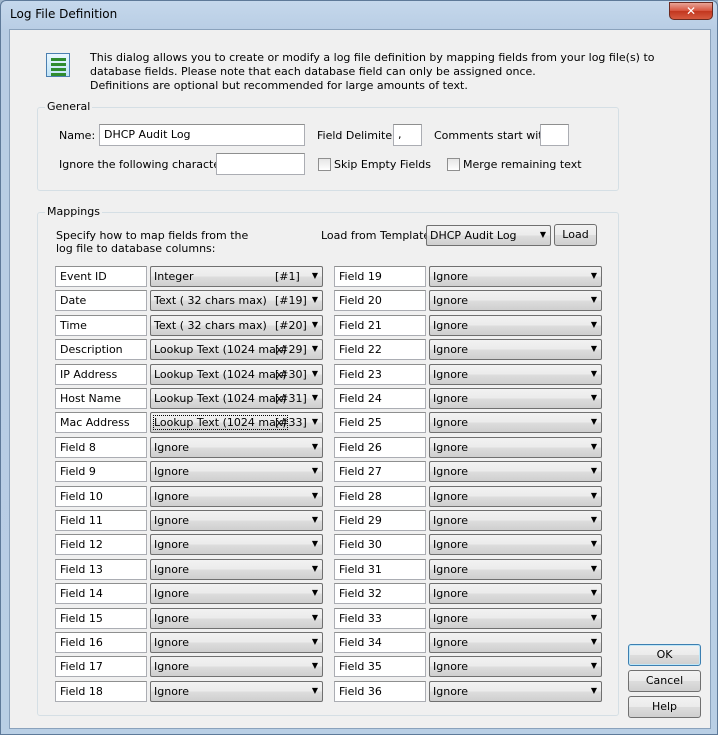  Describe the element at coordinates (380, 398) in the screenshot. I see `field-name-input: Field 24` at that location.